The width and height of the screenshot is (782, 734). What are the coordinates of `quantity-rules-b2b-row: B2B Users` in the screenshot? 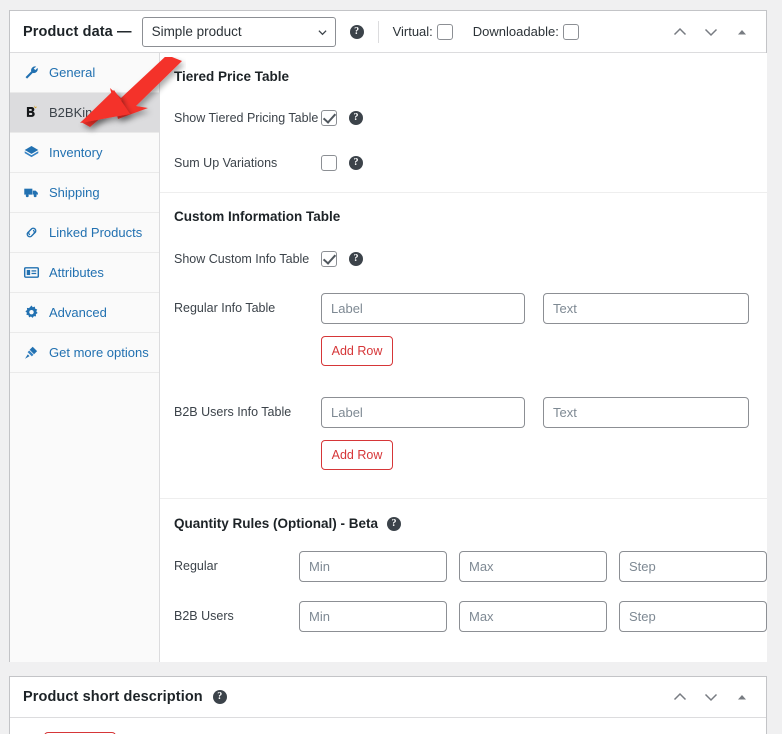 It's located at (463, 616).